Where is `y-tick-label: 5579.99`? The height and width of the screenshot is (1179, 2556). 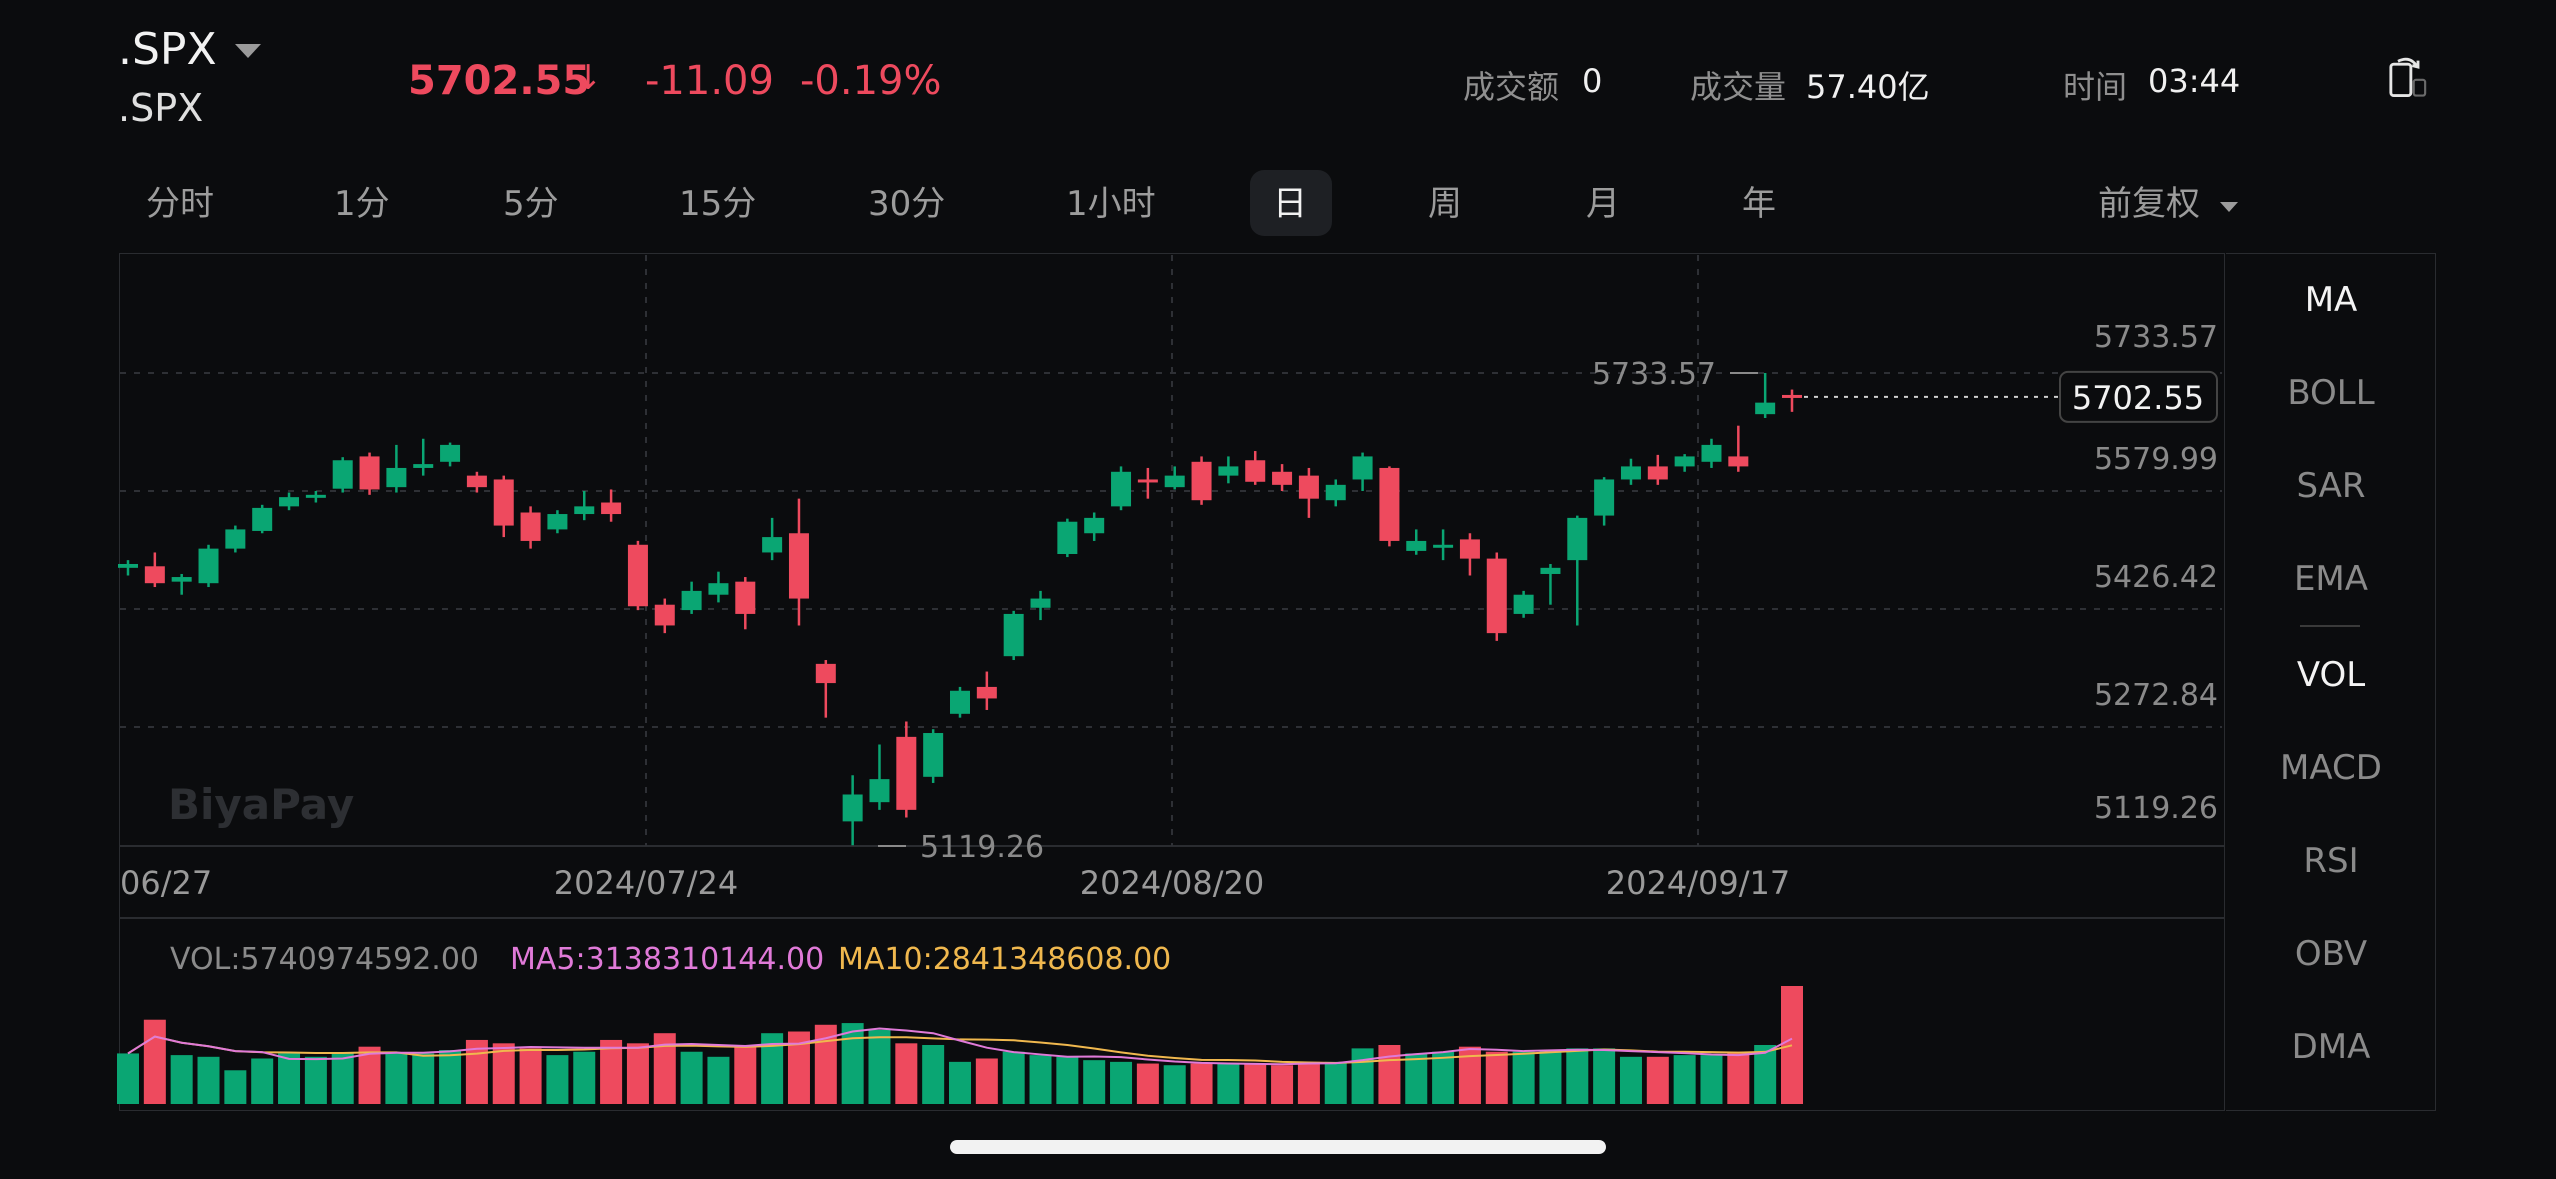
y-tick-label: 5579.99 is located at coordinates (2156, 459).